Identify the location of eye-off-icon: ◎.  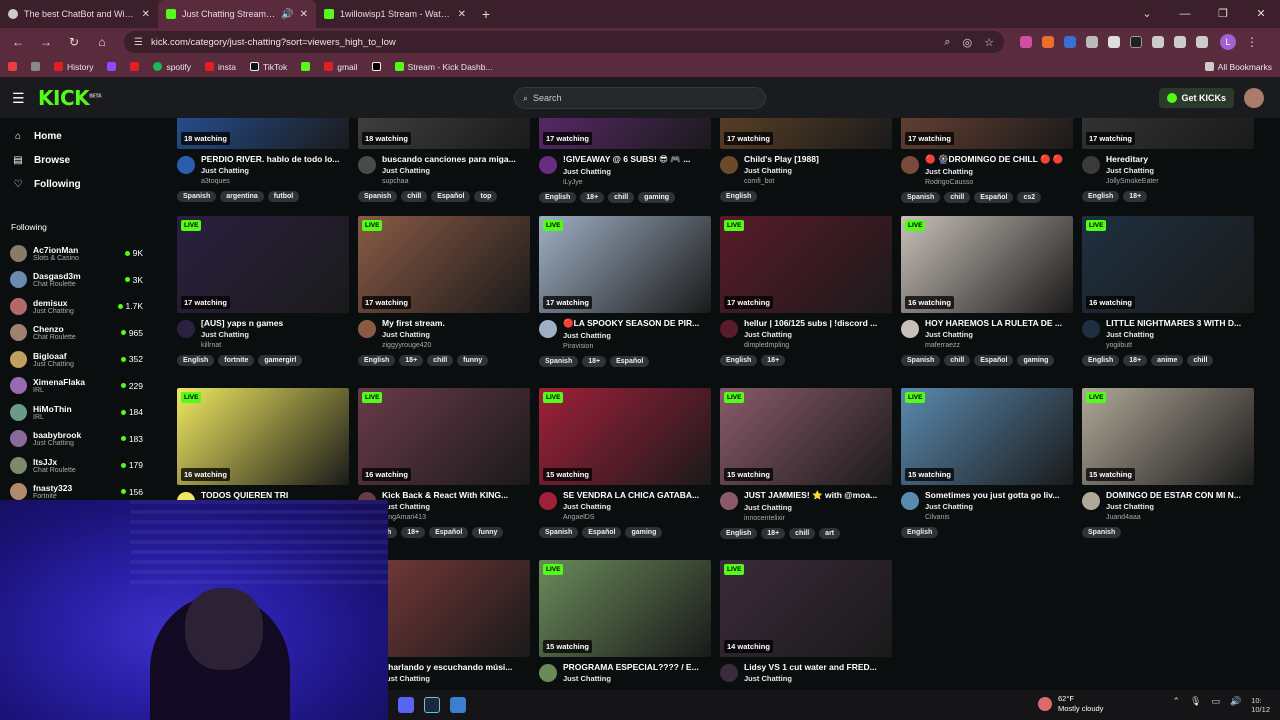
(968, 42).